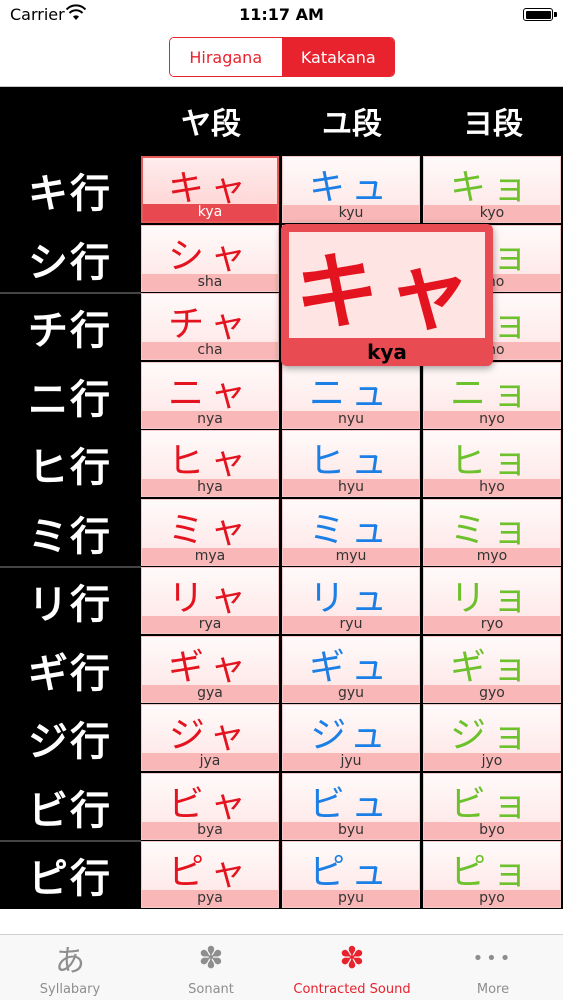  What do you see at coordinates (70, 742) in the screenshot?
I see `row-label: ジ行` at bounding box center [70, 742].